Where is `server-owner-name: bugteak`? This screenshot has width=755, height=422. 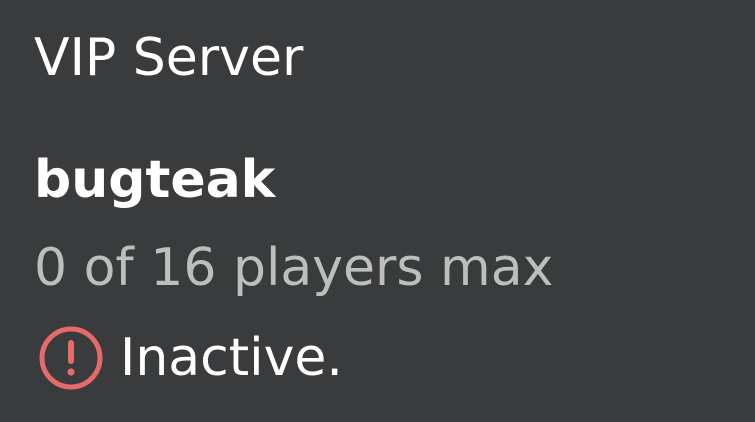 server-owner-name: bugteak is located at coordinates (154, 180).